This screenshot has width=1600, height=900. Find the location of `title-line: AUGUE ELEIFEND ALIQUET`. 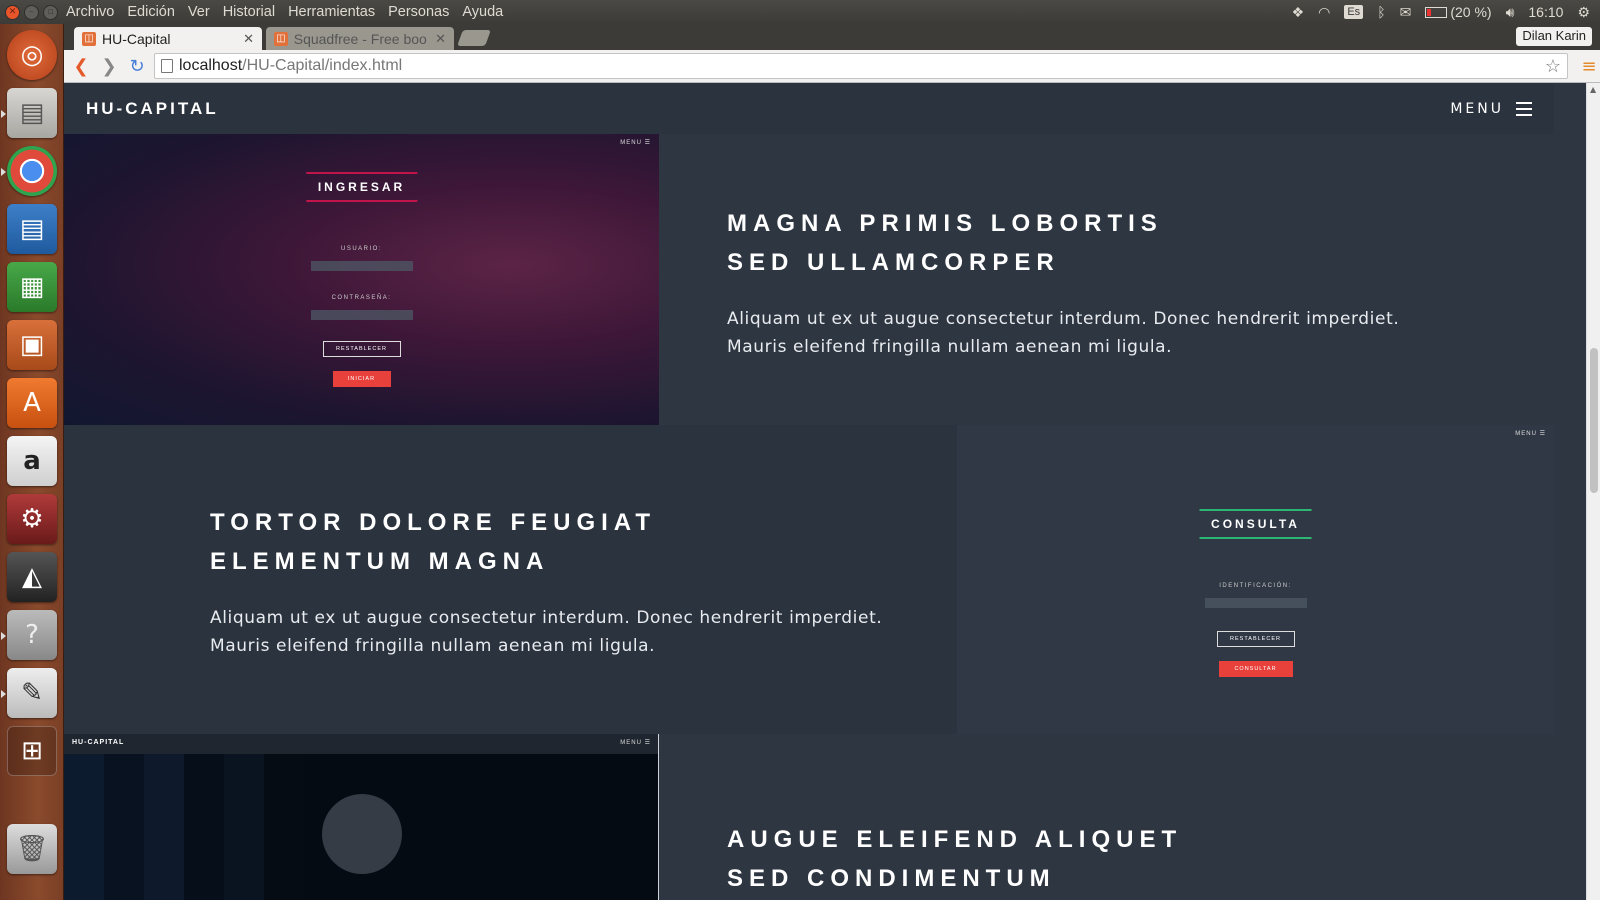

title-line: AUGUE ELEIFEND ALIQUET is located at coordinates (955, 839).